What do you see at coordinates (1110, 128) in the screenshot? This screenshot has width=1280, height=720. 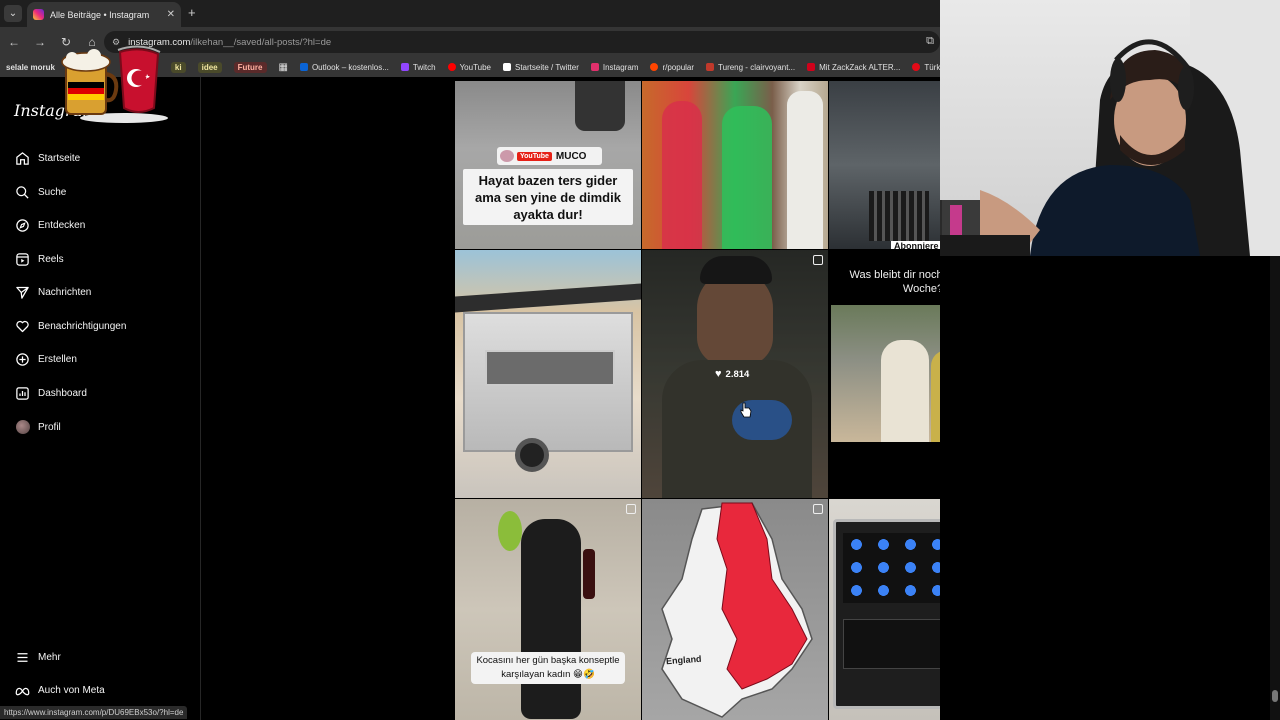 I see `webcam-feed` at bounding box center [1110, 128].